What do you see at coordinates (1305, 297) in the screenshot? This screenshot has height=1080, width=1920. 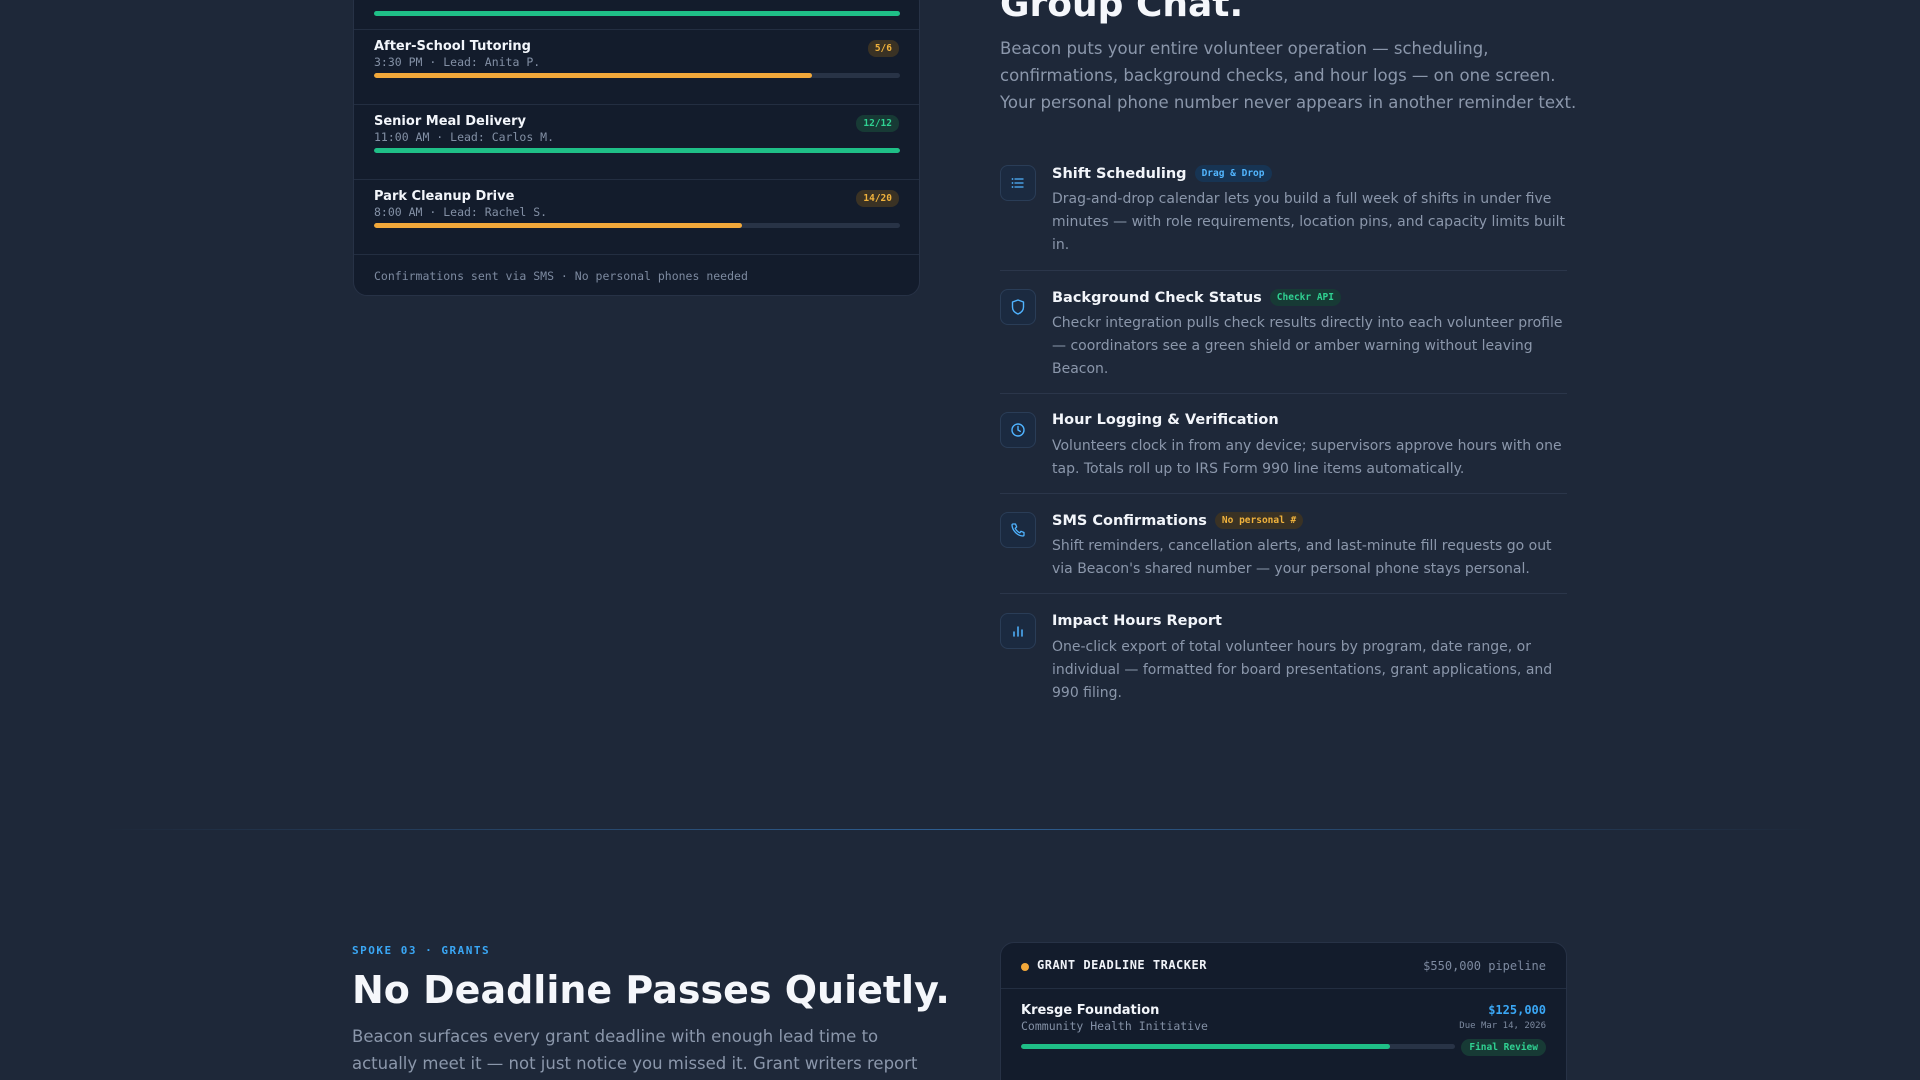 I see `feature-tag: Checkr API` at bounding box center [1305, 297].